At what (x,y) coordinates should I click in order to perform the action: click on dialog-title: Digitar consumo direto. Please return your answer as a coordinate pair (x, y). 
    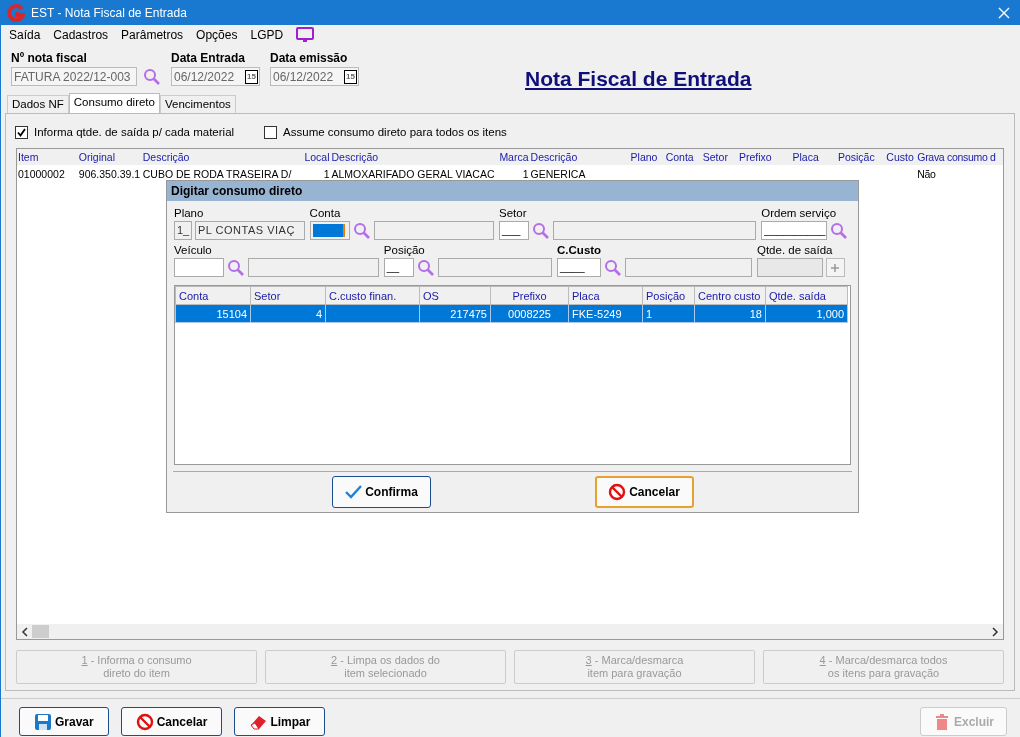
    Looking at the image, I should click on (512, 191).